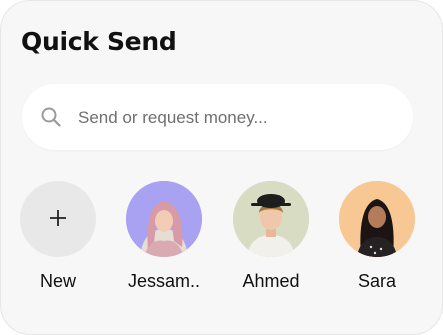 The width and height of the screenshot is (443, 335). Describe the element at coordinates (238, 118) in the screenshot. I see `search-input` at that location.